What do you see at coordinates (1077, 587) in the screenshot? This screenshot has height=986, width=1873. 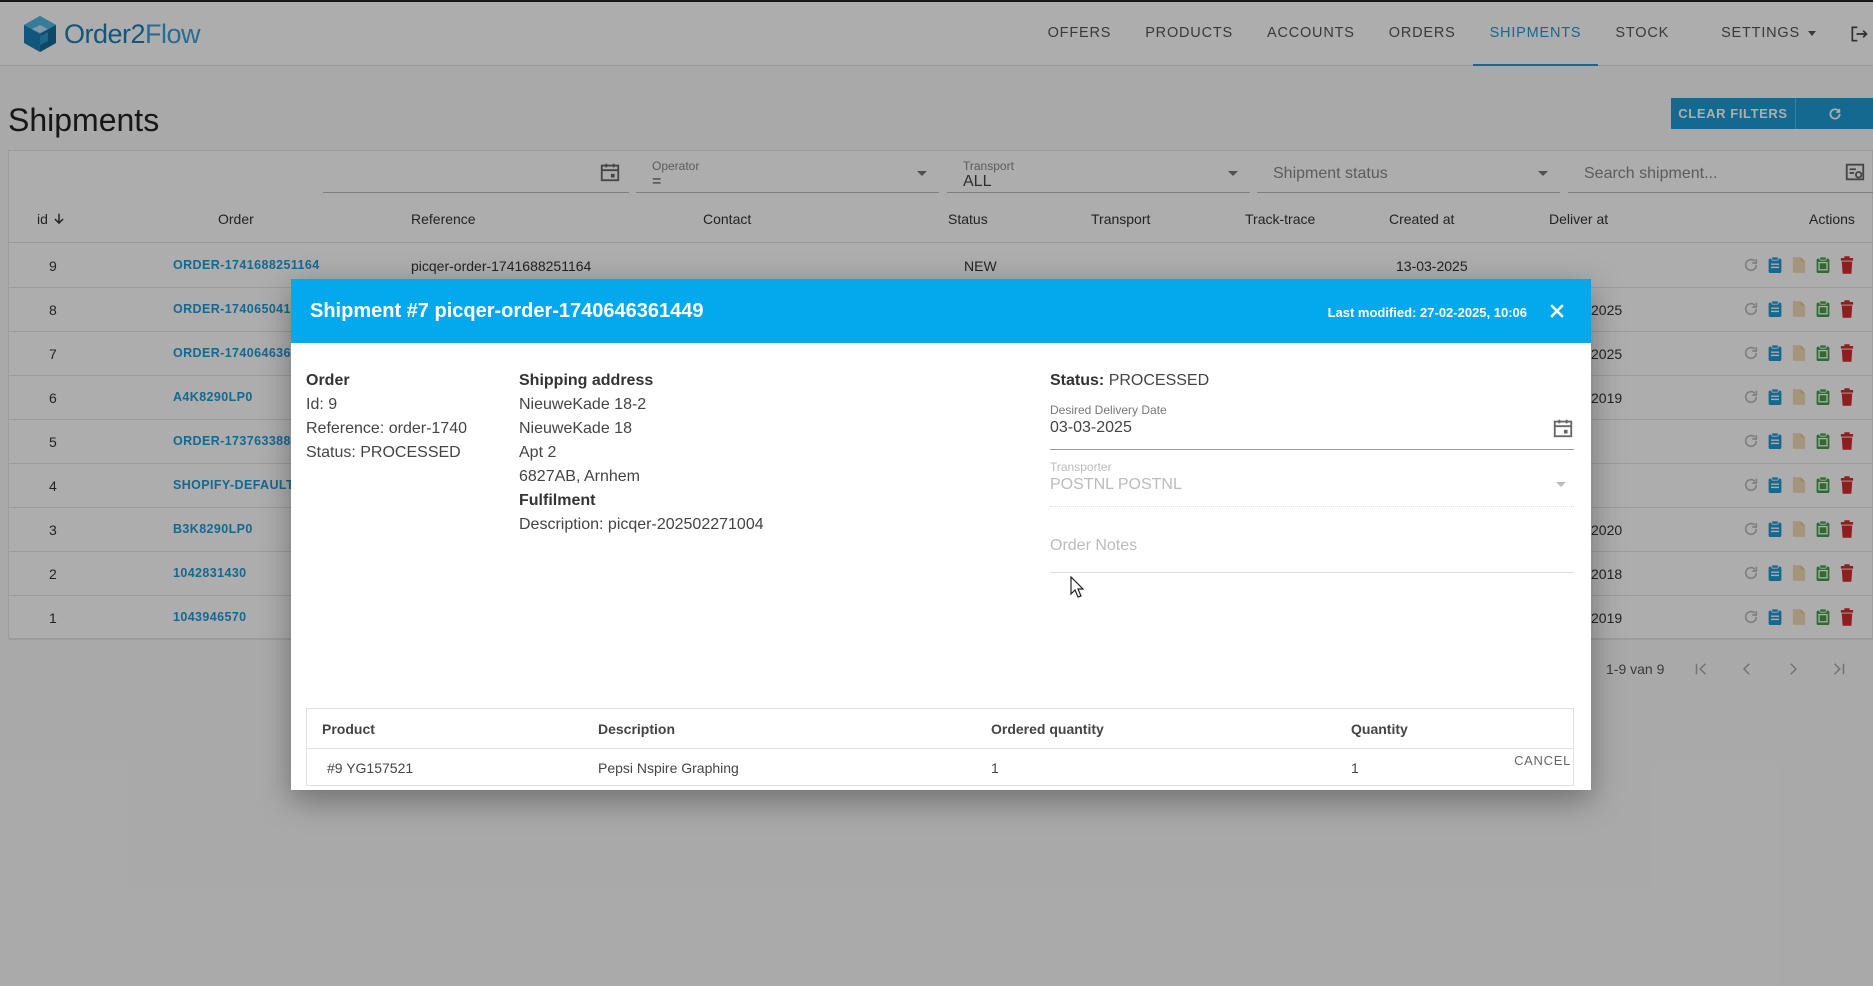 I see `mouse-cursor-icon` at bounding box center [1077, 587].